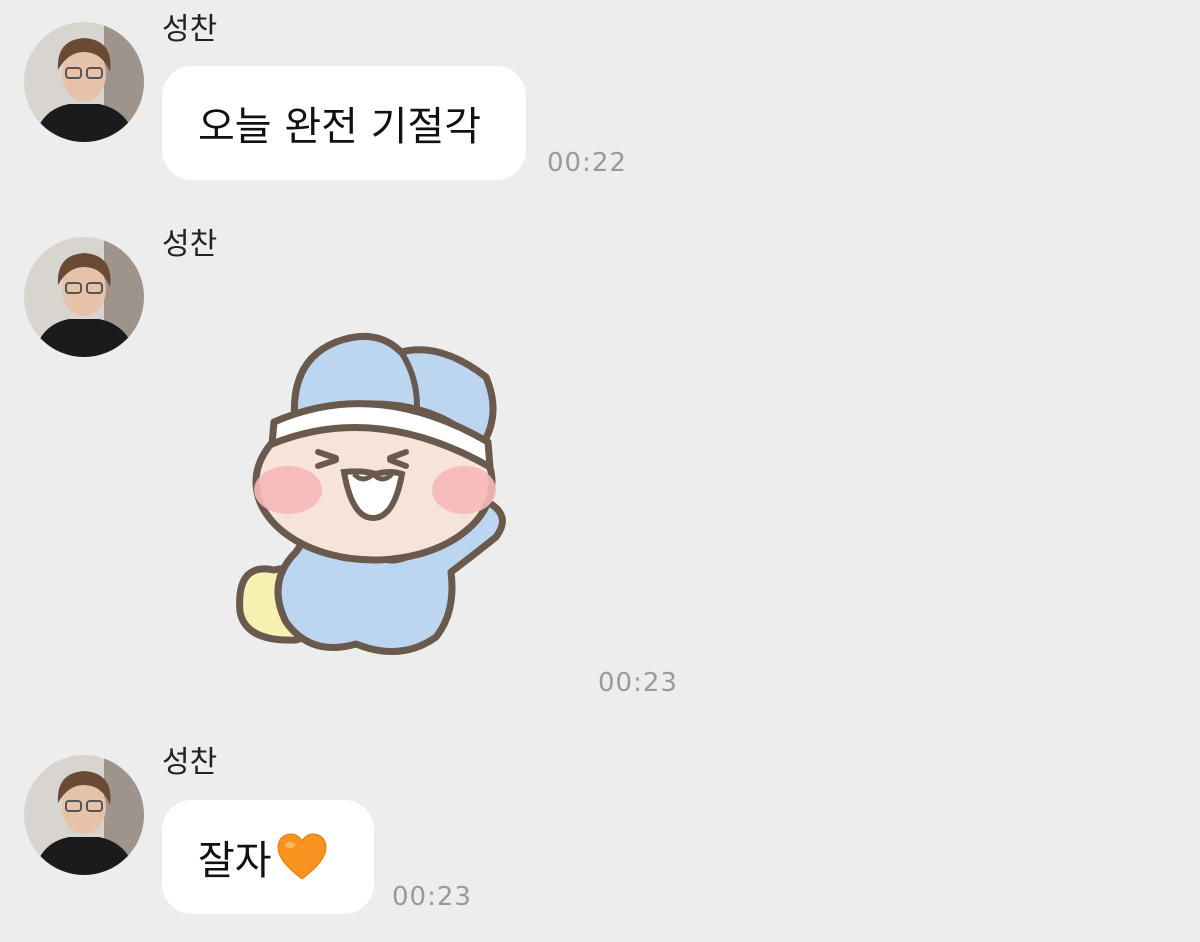 The height and width of the screenshot is (942, 1200). Describe the element at coordinates (587, 163) in the screenshot. I see `message-timestamp: 00:22` at that location.